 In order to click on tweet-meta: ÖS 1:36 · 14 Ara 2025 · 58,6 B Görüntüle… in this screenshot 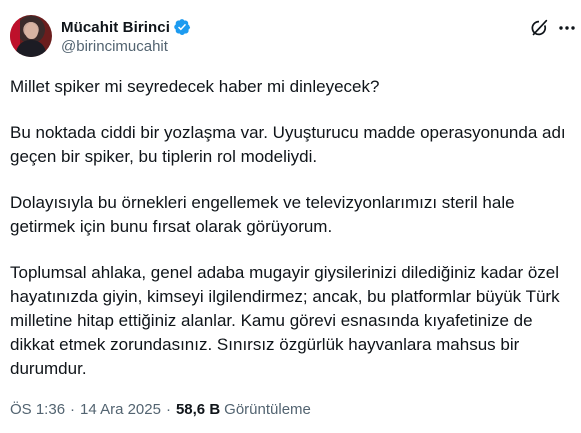, I will do `click(160, 409)`.